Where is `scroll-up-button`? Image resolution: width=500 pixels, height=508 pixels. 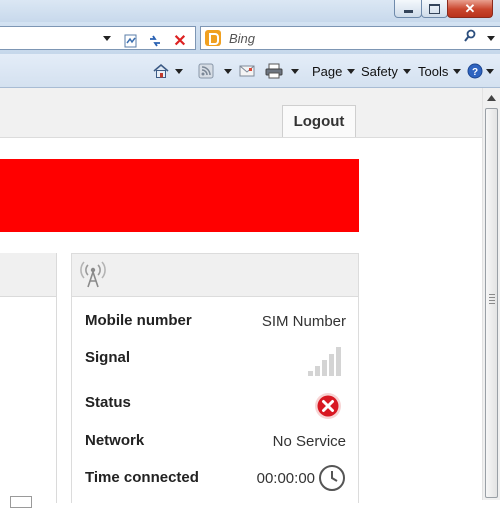
scroll-up-button is located at coordinates (491, 98).